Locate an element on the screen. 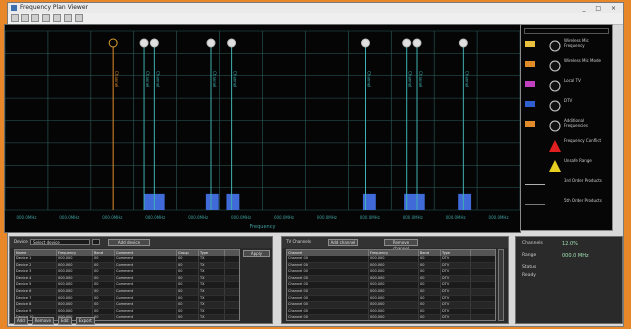 Image resolution: width=631 pixels, height=329 pixels. print-icon is located at coordinates (35, 18).